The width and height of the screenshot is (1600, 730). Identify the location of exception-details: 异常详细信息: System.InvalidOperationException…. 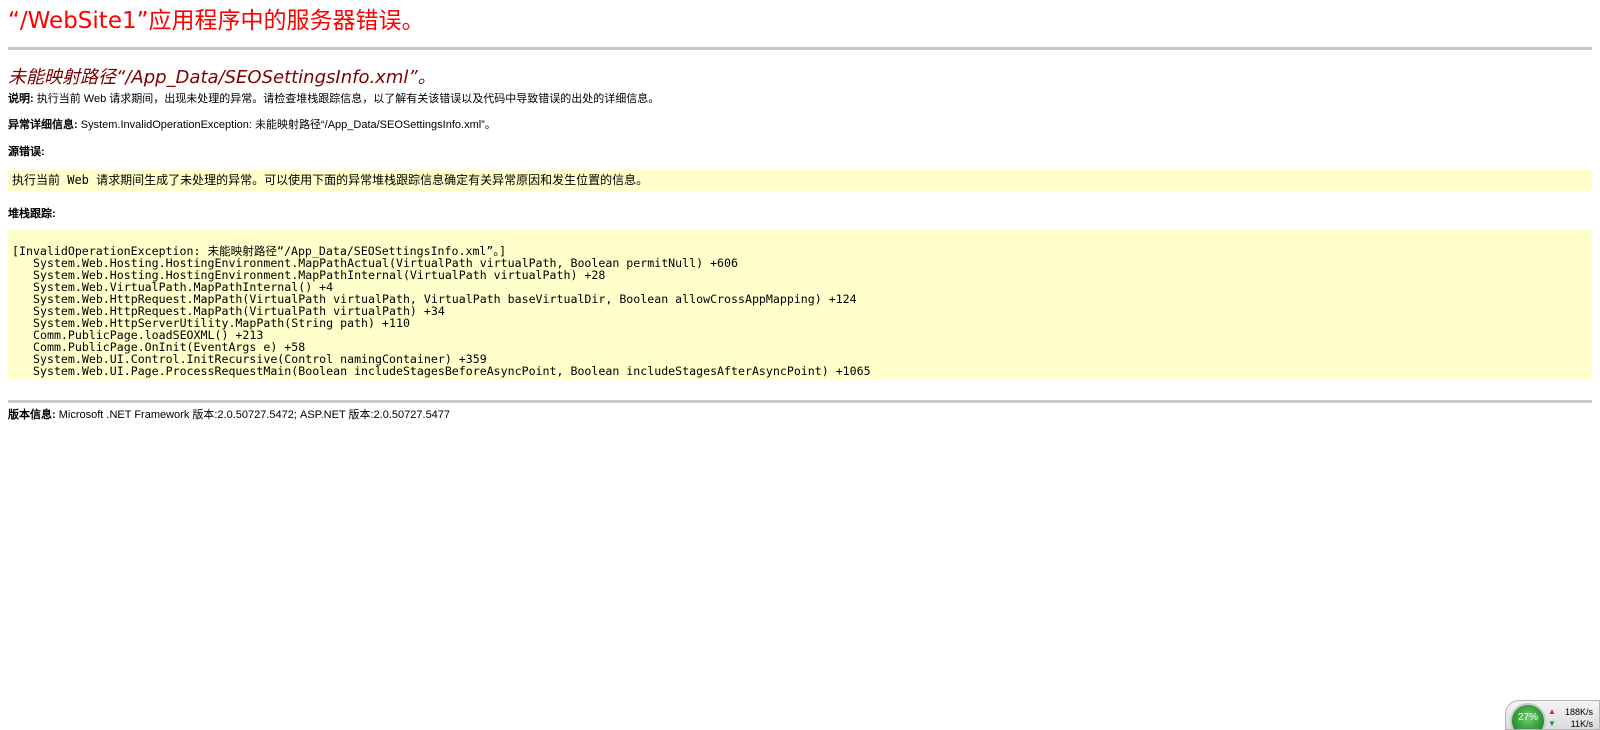
(252, 125).